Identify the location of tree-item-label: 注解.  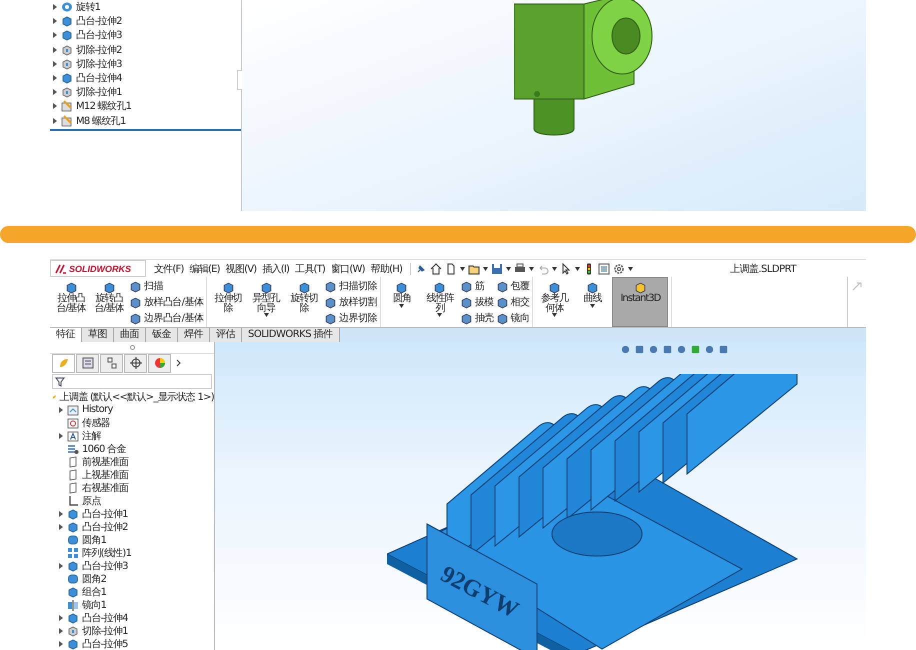
(91, 435).